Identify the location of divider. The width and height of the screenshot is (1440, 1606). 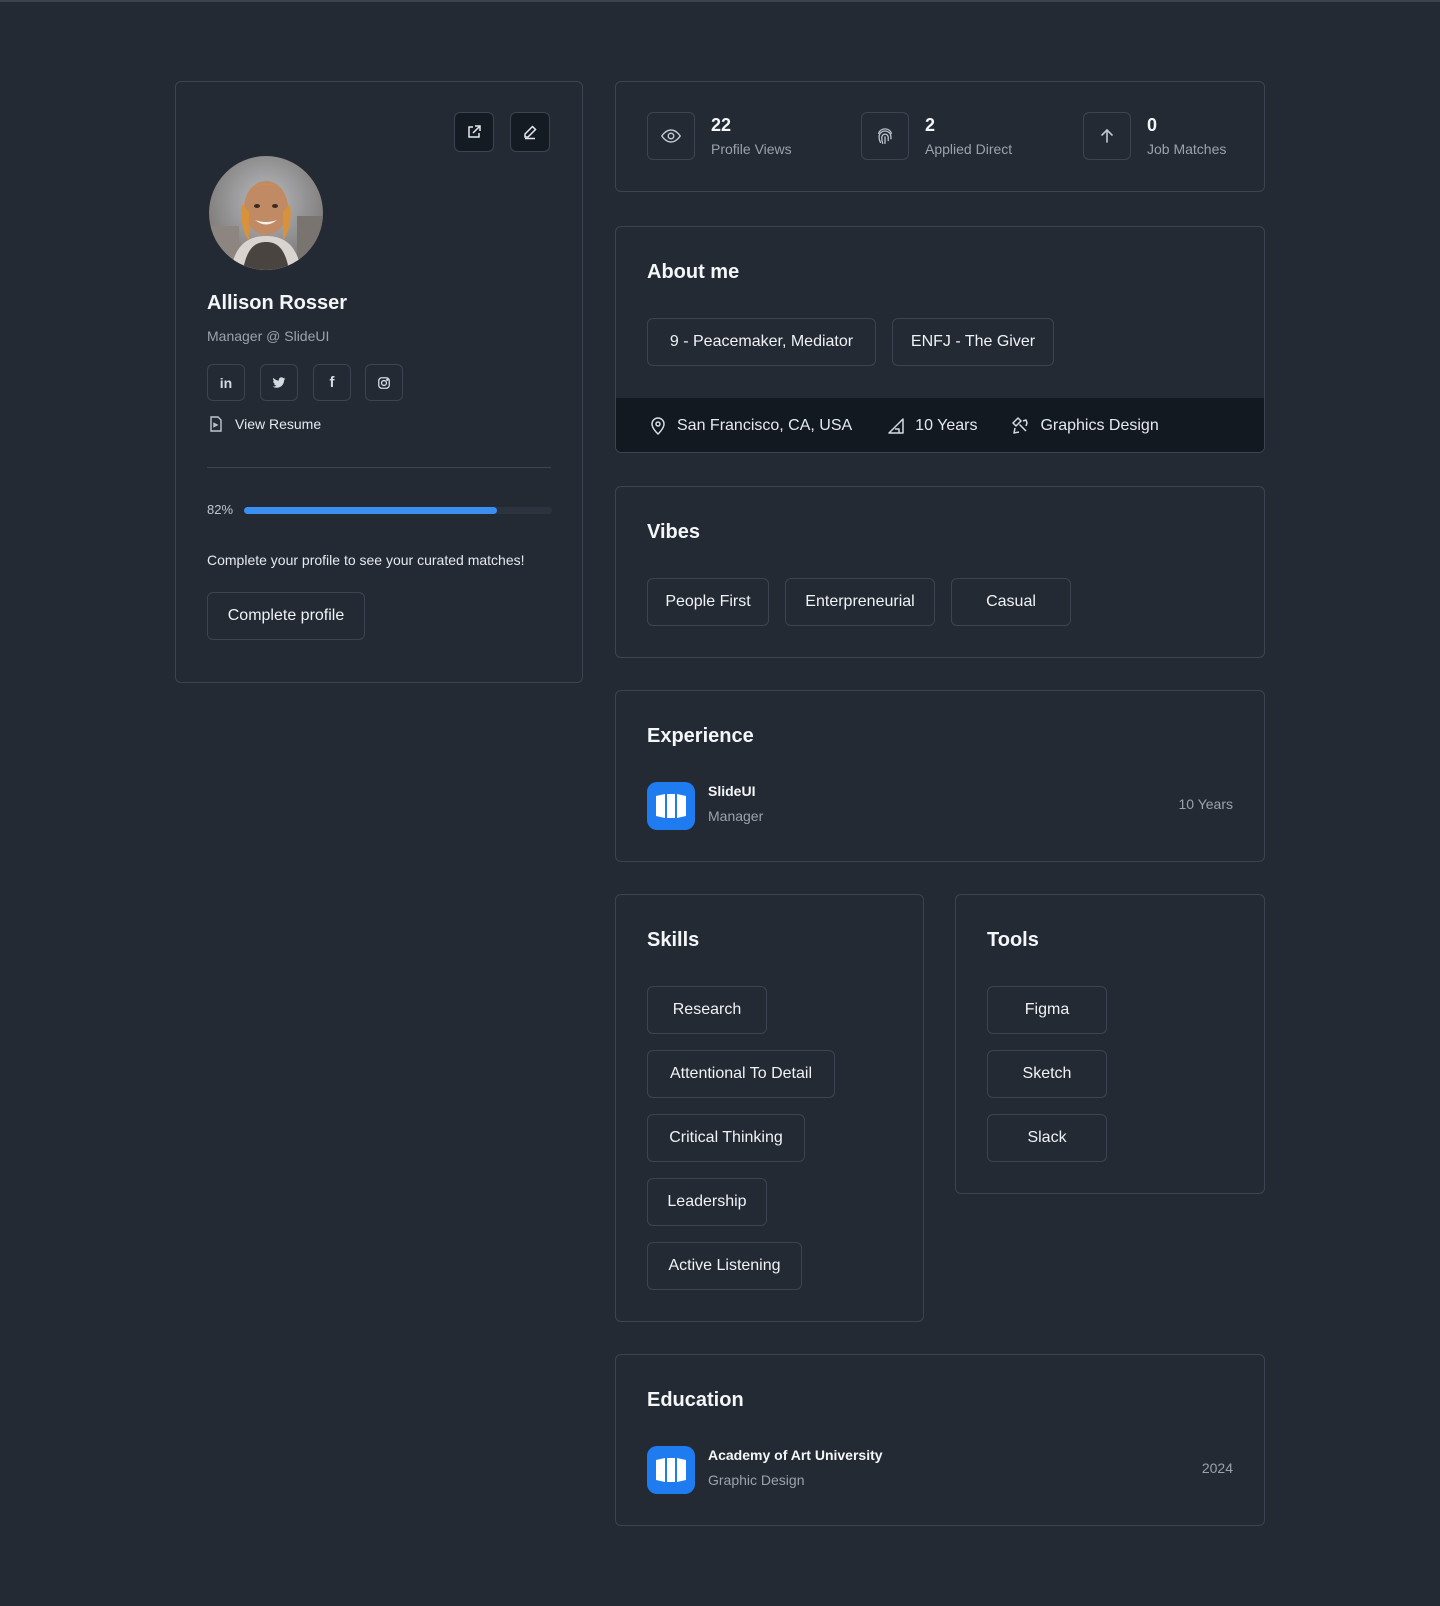
(379, 467).